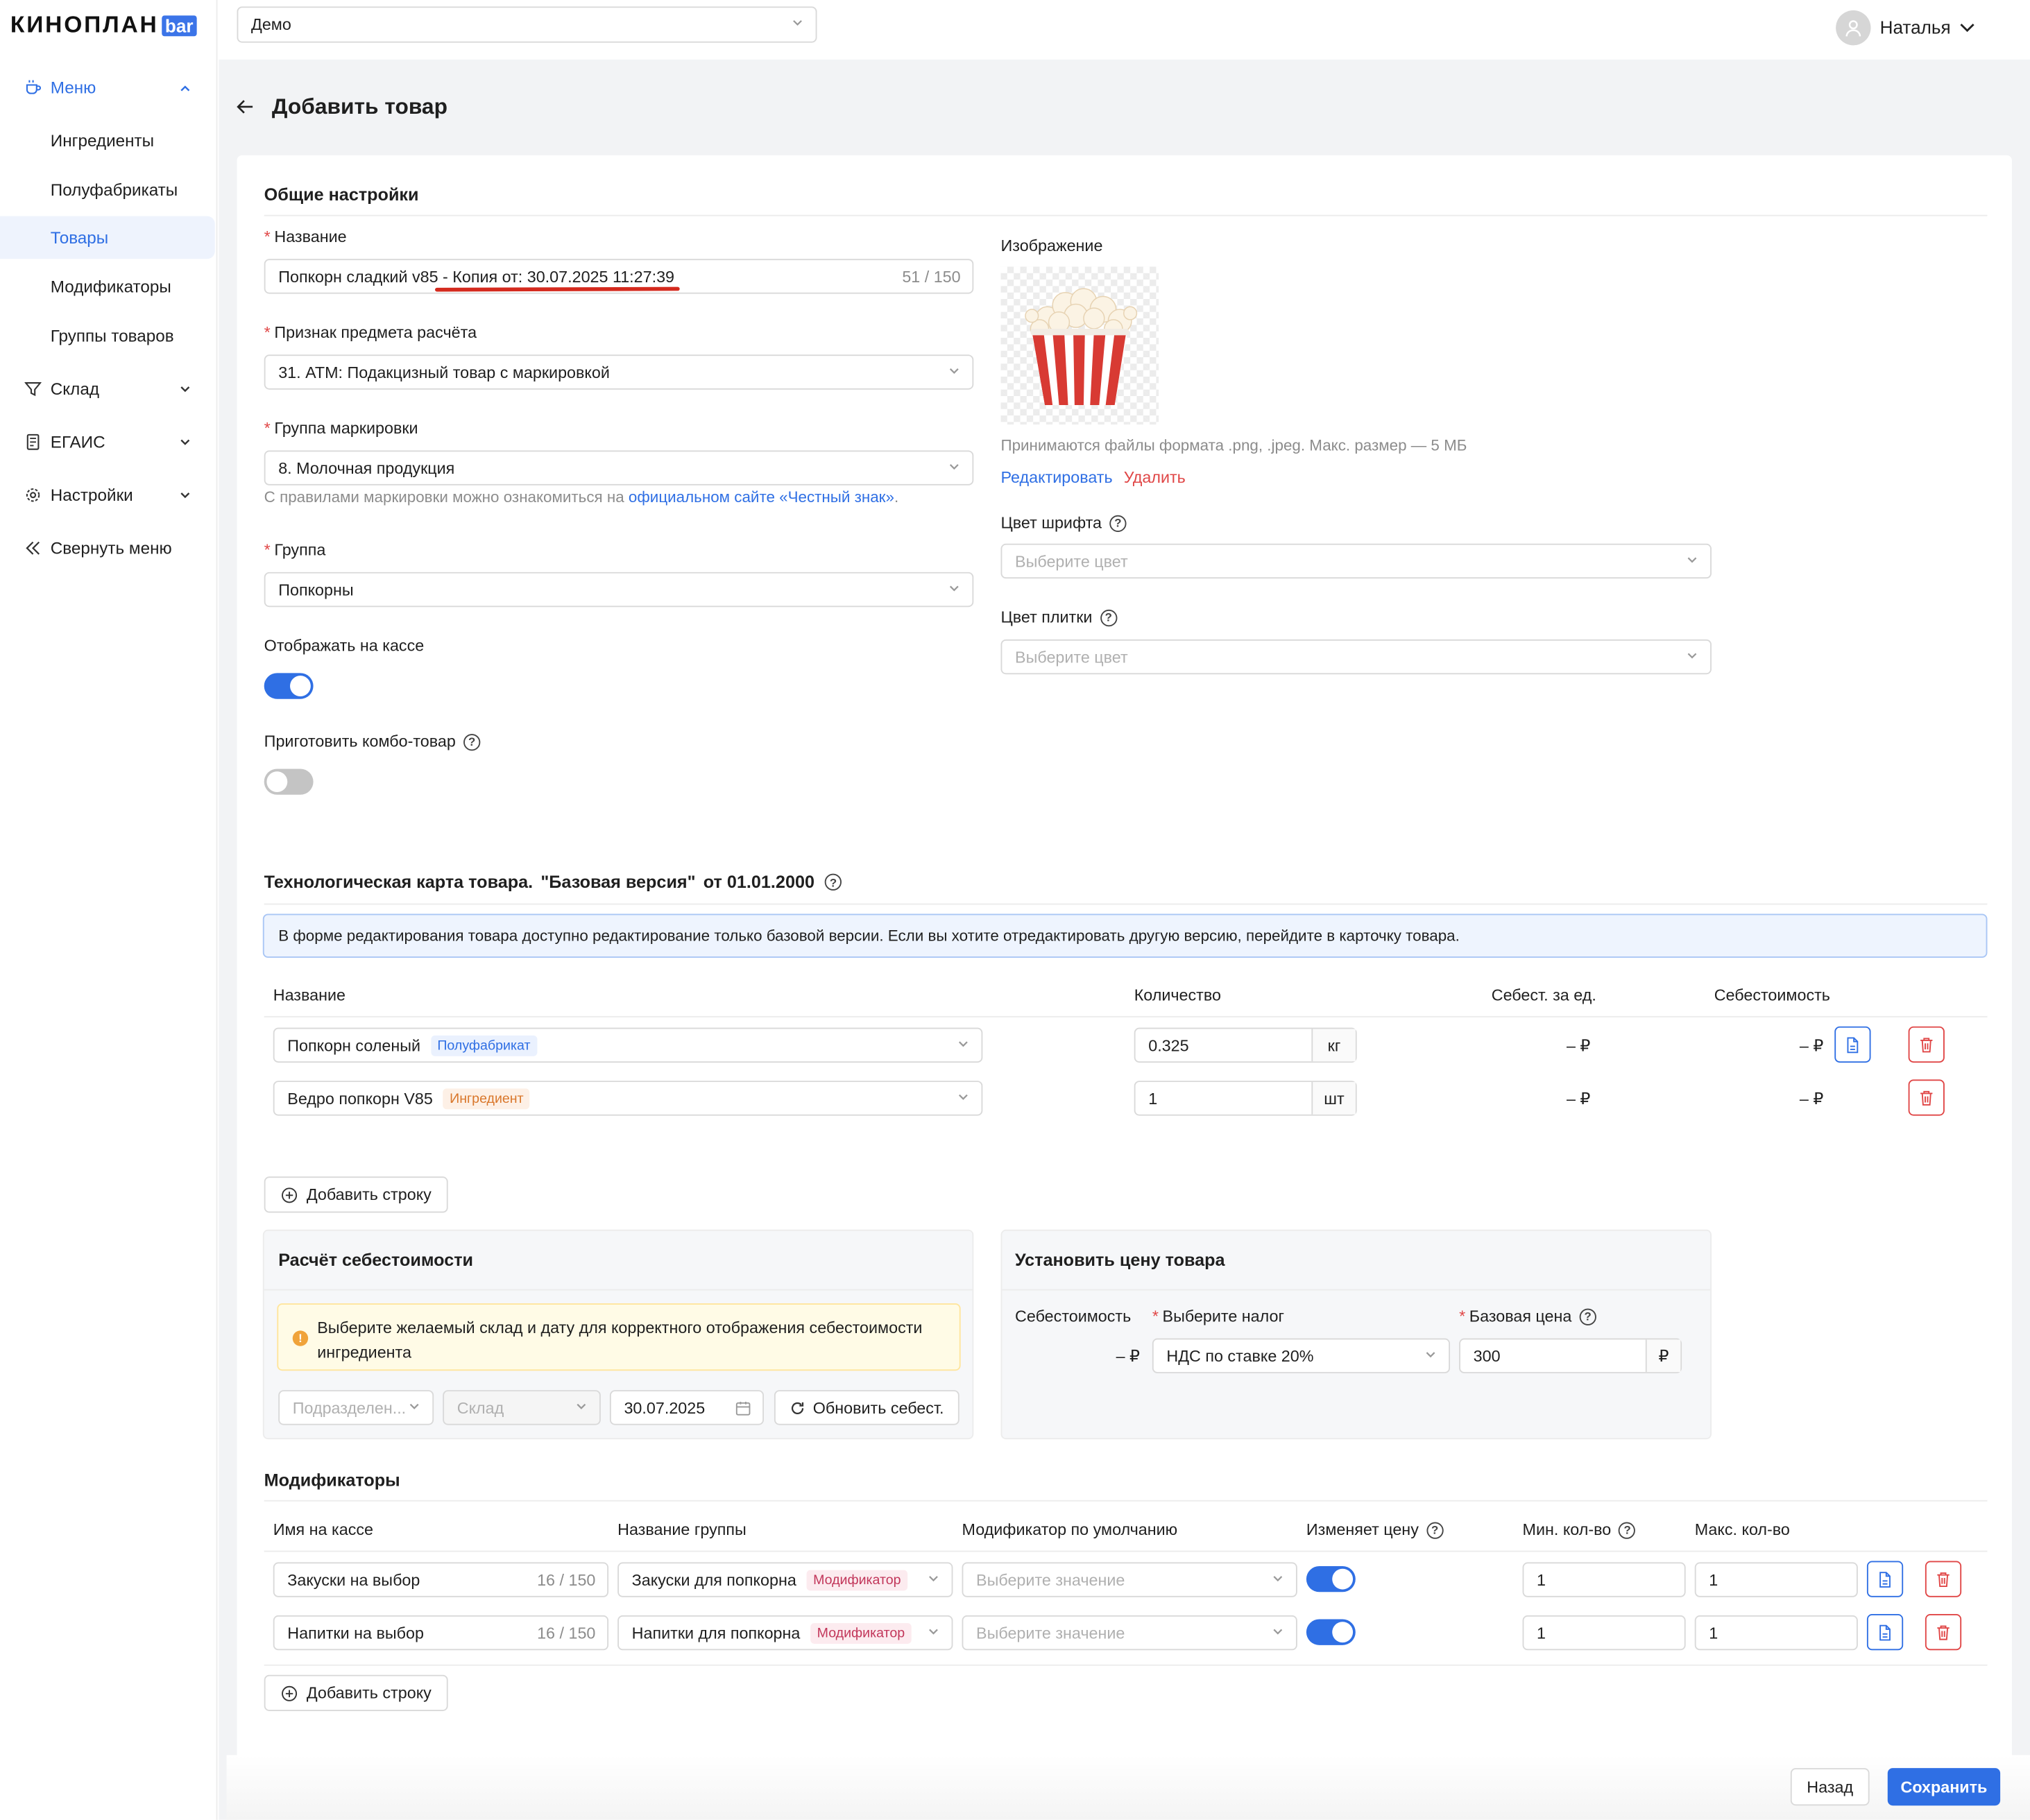 This screenshot has height=1820, width=2030. I want to click on sidebar-item-product-groups: Группы товаров, so click(107, 335).